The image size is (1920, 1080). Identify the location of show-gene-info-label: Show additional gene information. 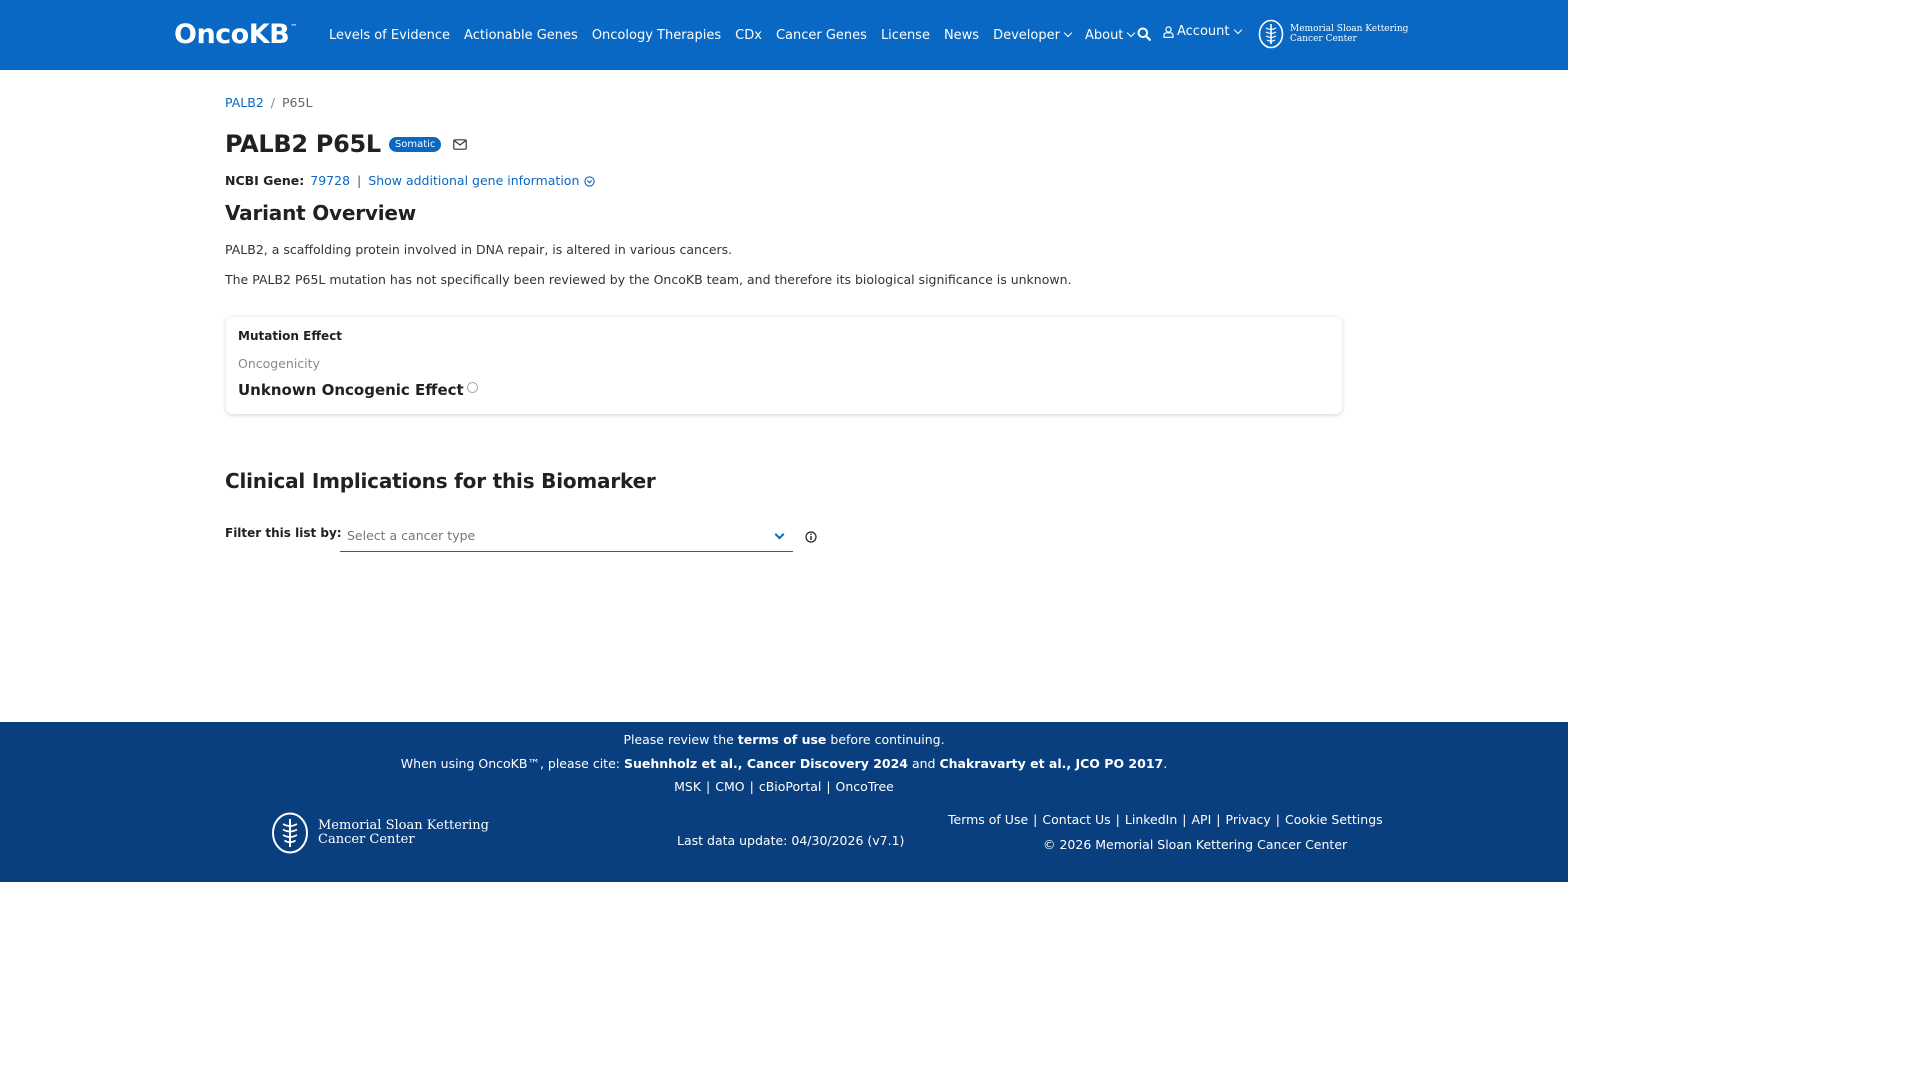
(474, 180).